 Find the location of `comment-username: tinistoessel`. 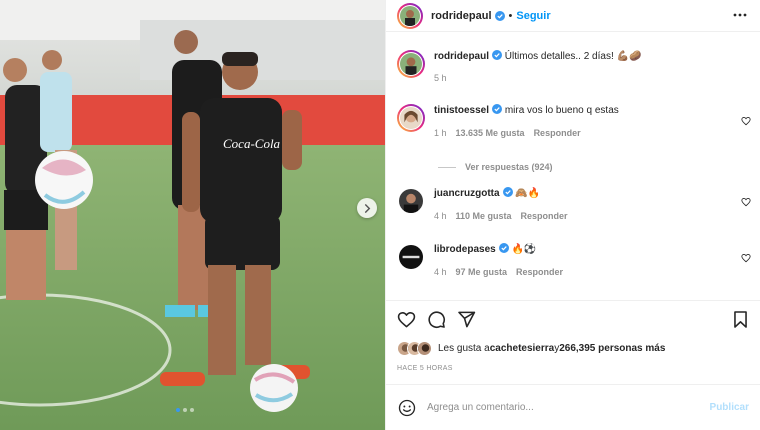

comment-username: tinistoessel is located at coordinates (461, 110).